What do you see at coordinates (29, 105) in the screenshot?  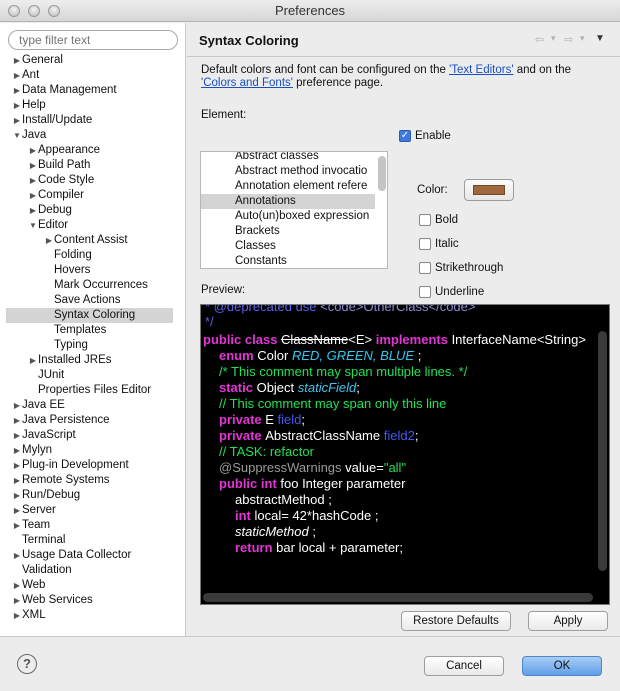 I see `tree-item: ▶ Help` at bounding box center [29, 105].